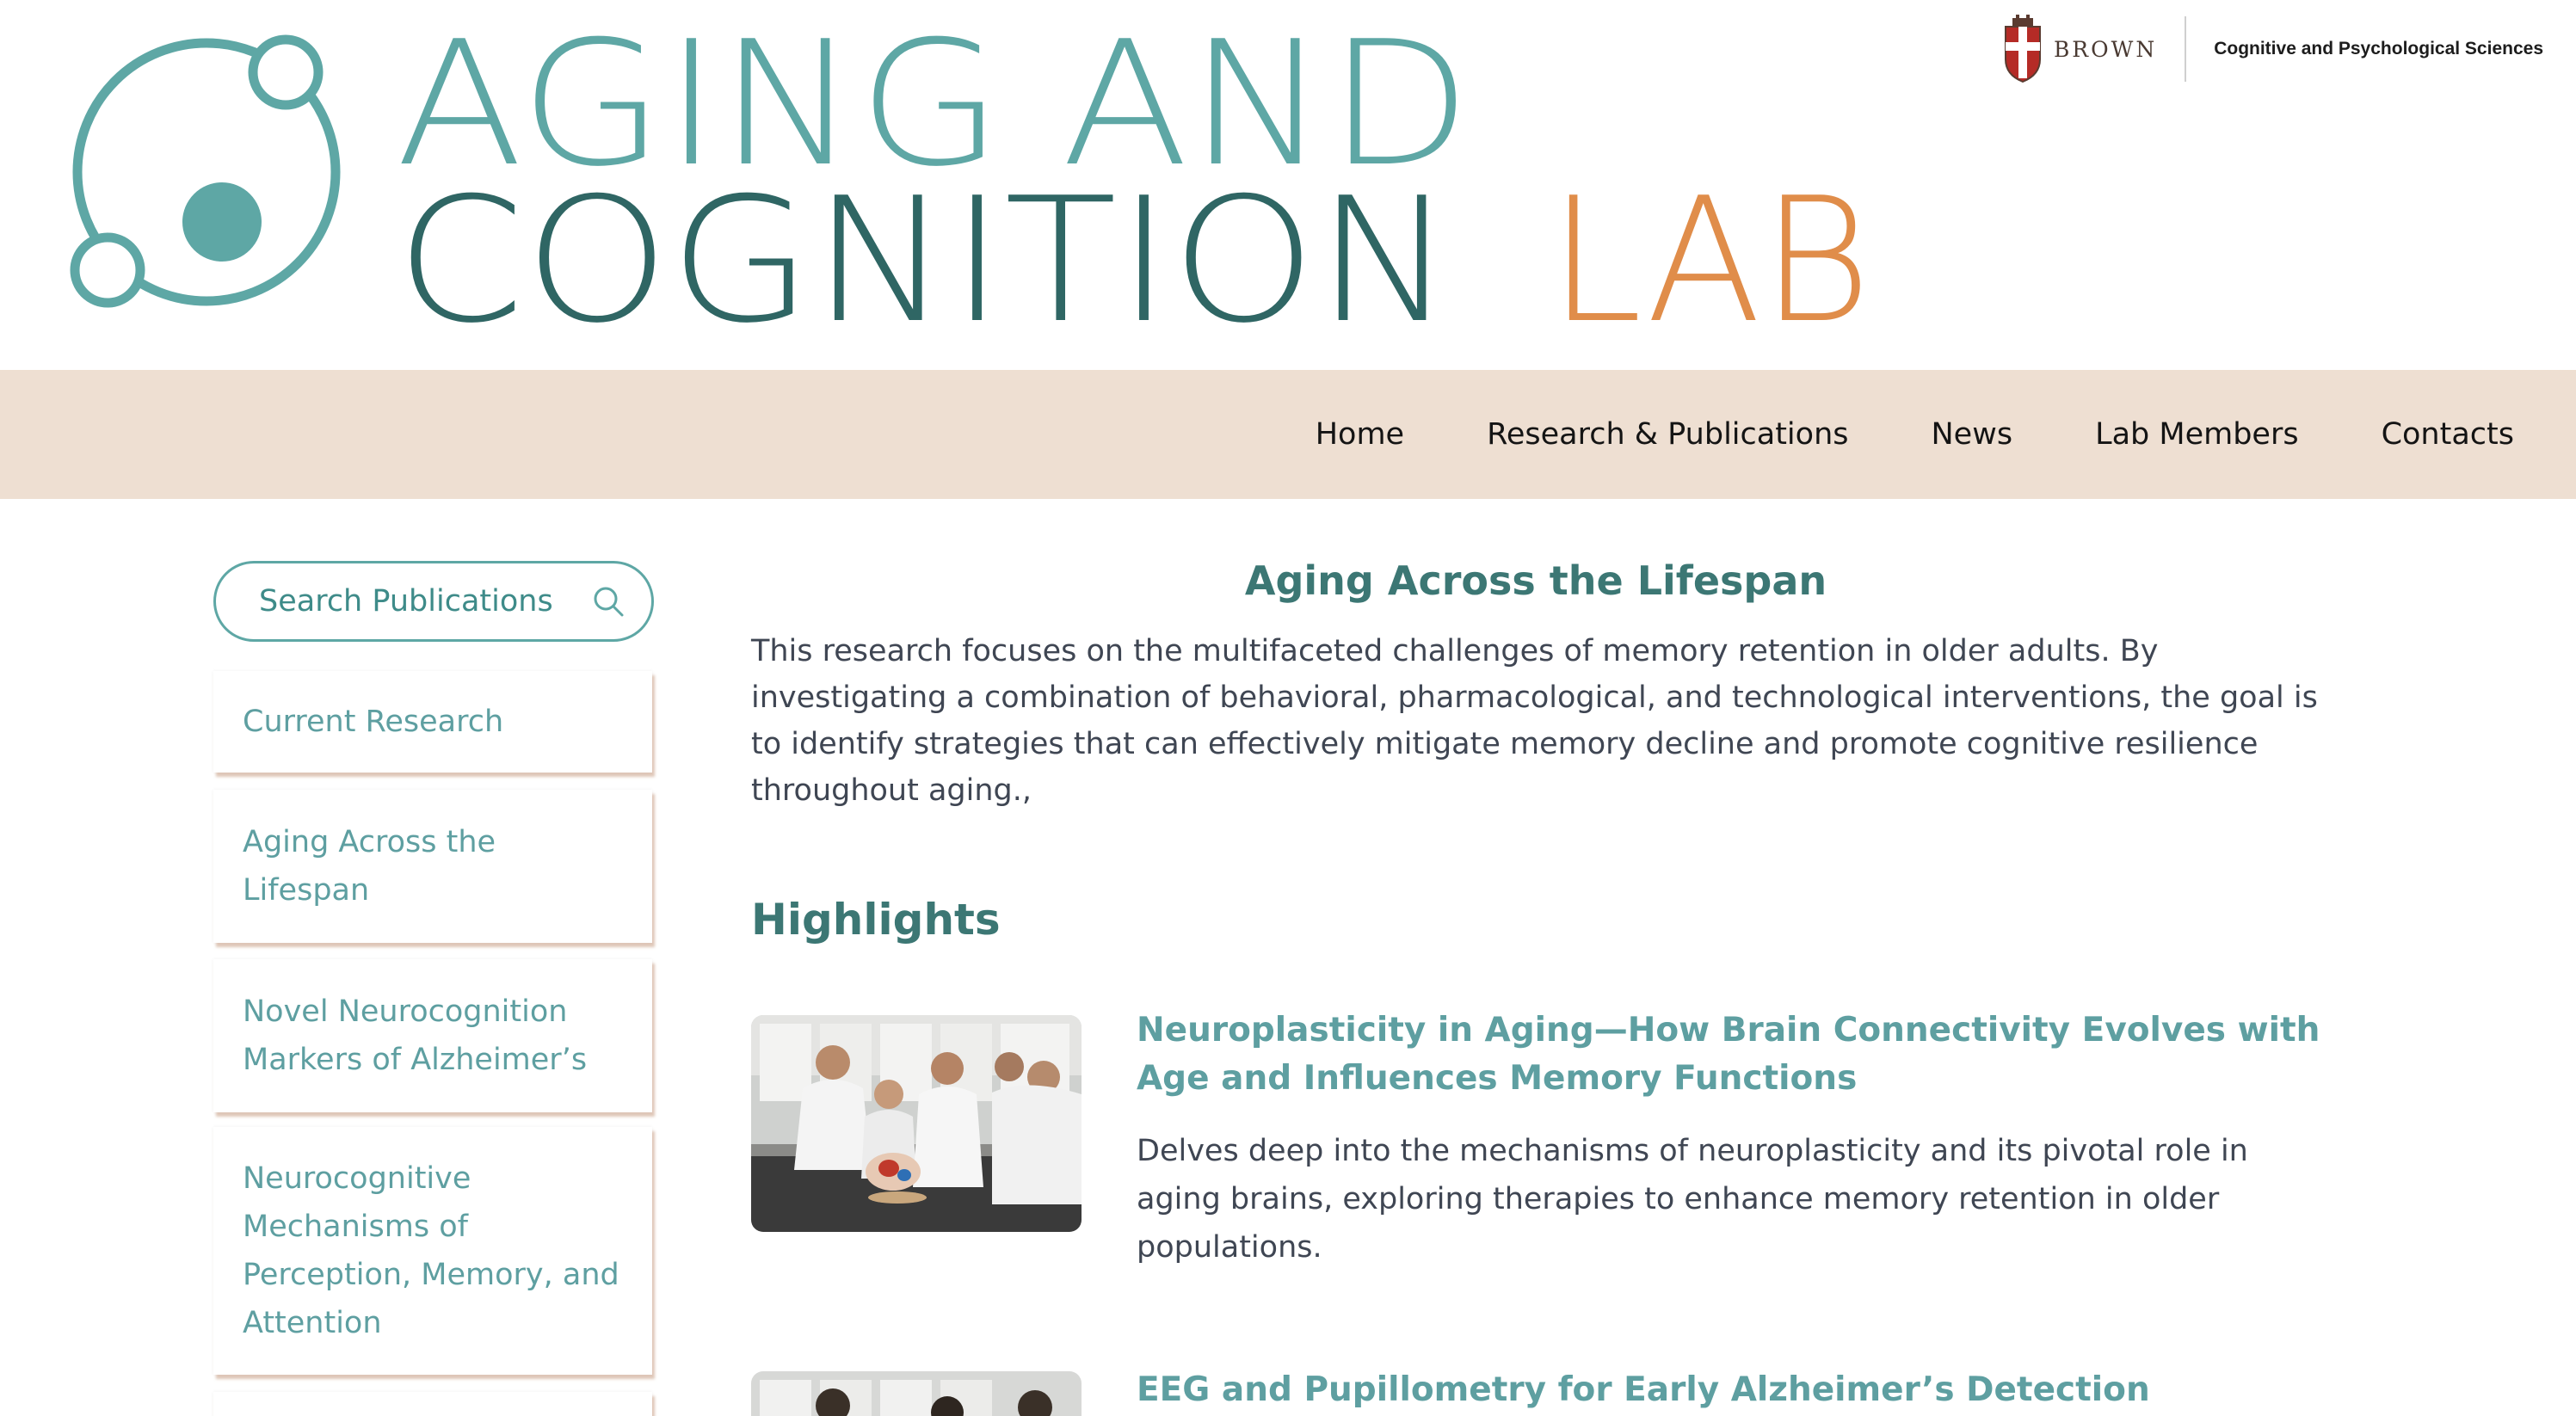 Image resolution: width=2576 pixels, height=1416 pixels. Describe the element at coordinates (1668, 435) in the screenshot. I see `nav-research-publications: Research & Publications` at that location.